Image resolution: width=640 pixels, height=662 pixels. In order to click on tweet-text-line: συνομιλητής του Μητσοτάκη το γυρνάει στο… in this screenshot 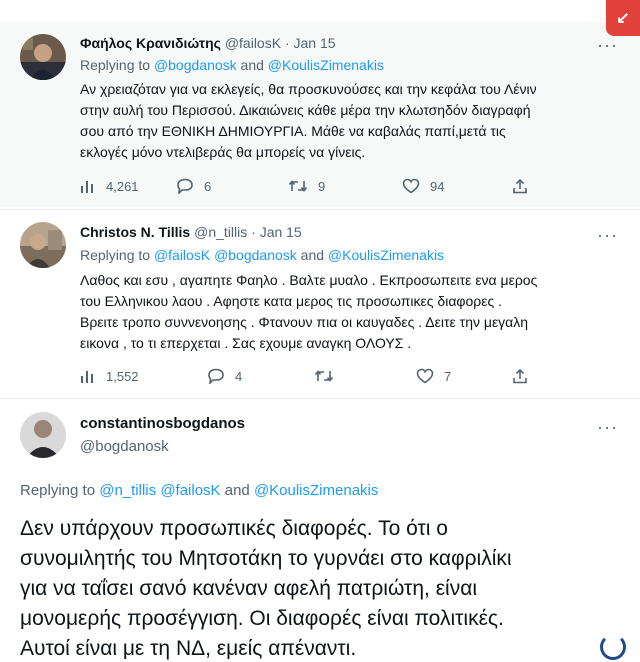, I will do `click(266, 558)`.